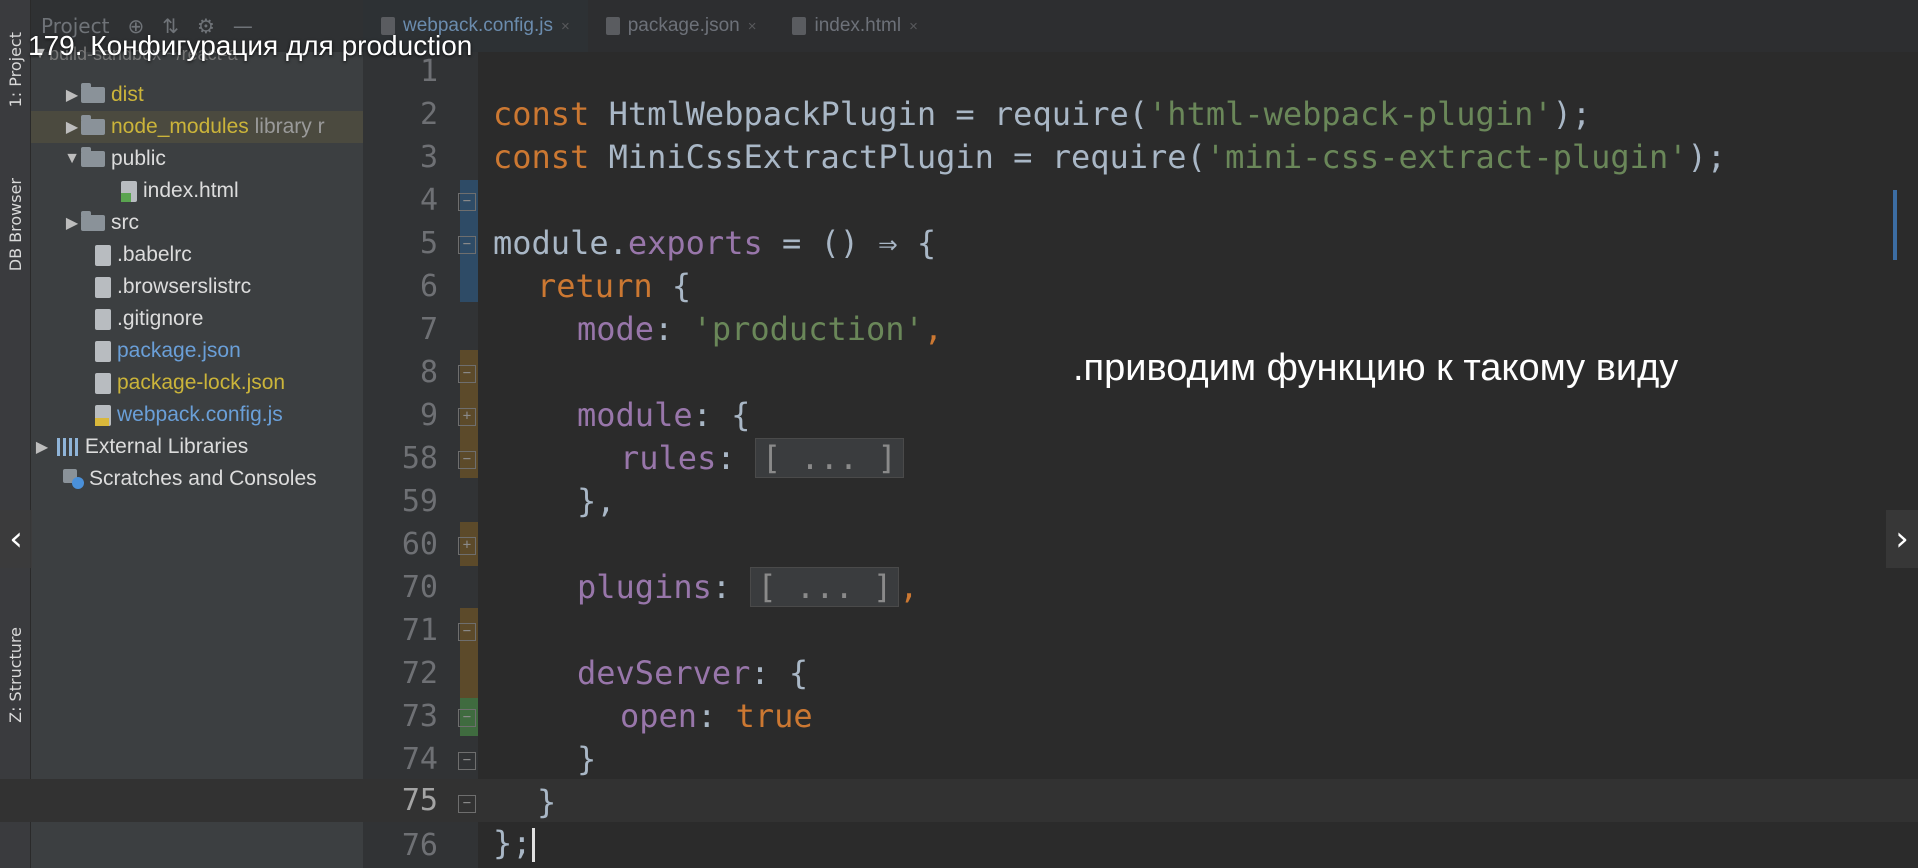  What do you see at coordinates (93, 157) in the screenshot?
I see `folder-icon` at bounding box center [93, 157].